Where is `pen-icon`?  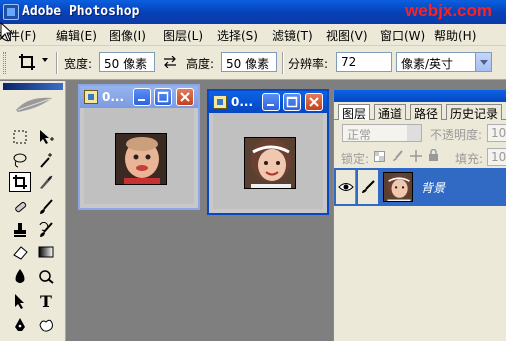 pen-icon is located at coordinates (20, 325).